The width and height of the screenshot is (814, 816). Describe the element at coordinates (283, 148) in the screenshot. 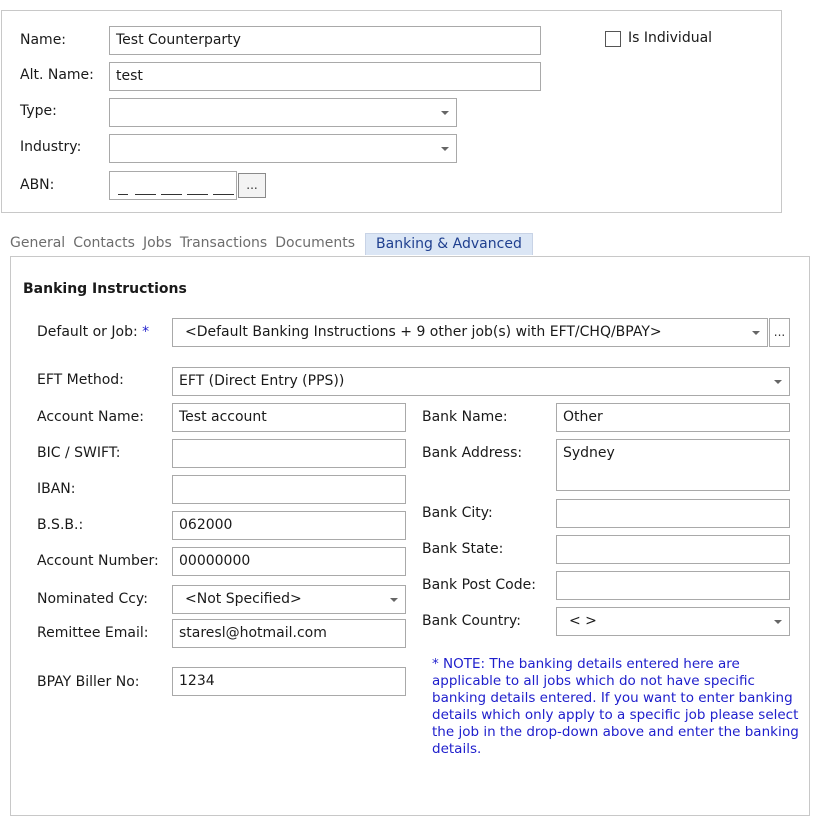

I see `industry-select` at that location.